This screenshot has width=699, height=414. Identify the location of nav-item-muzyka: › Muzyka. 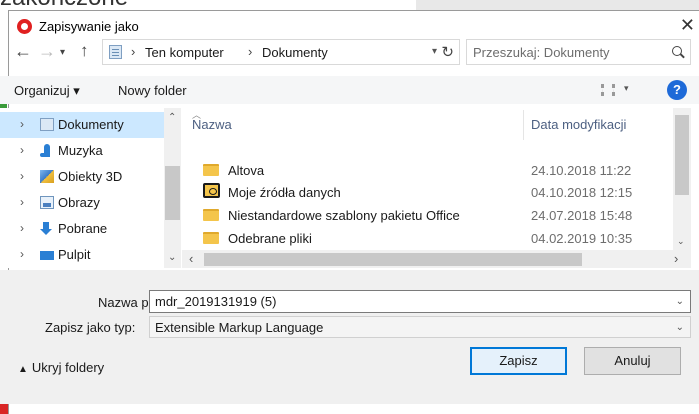
(82, 151).